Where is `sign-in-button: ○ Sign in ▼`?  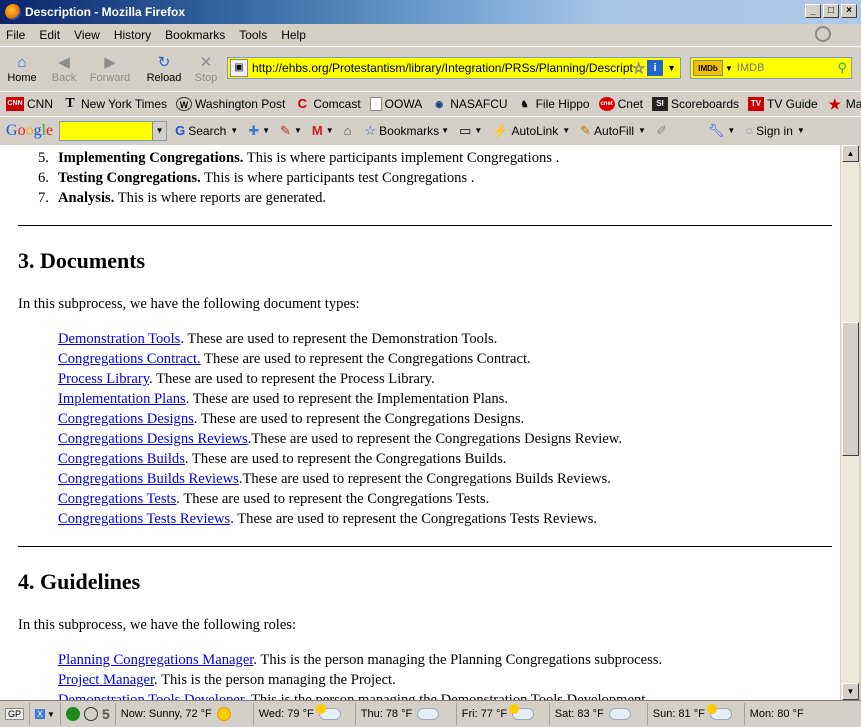 sign-in-button: ○ Sign in ▼ is located at coordinates (774, 130).